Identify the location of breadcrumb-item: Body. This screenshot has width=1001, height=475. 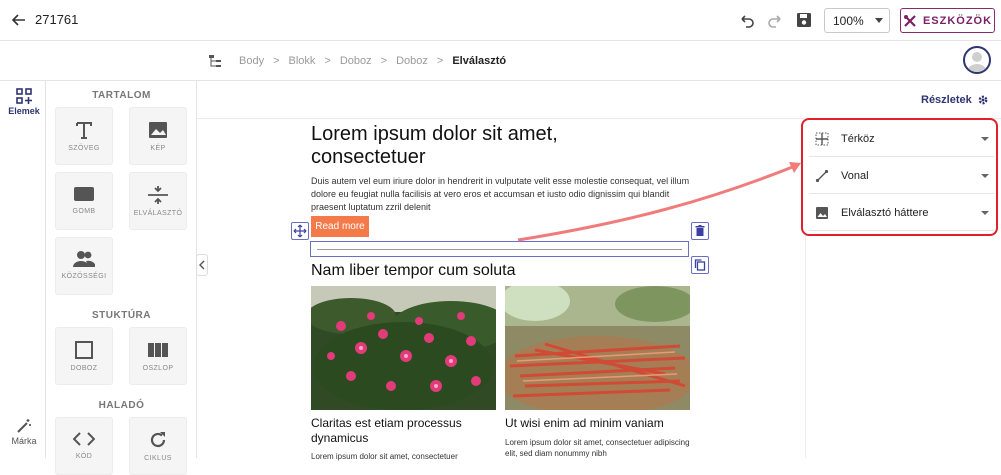
(251, 61).